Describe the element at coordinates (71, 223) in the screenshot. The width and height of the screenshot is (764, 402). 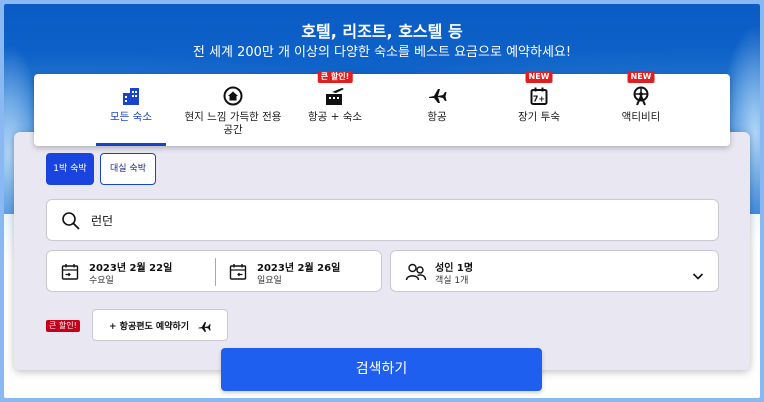
I see `search-icon` at that location.